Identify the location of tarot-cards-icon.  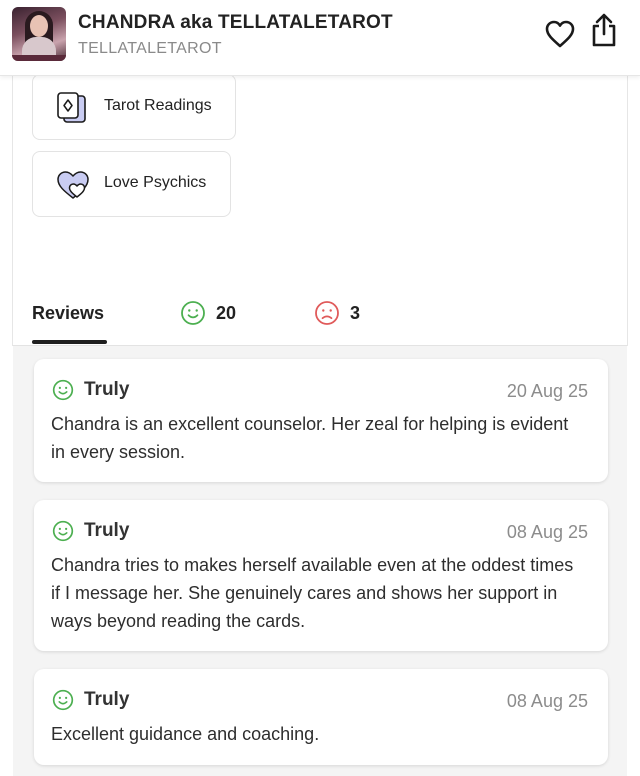
(71, 107).